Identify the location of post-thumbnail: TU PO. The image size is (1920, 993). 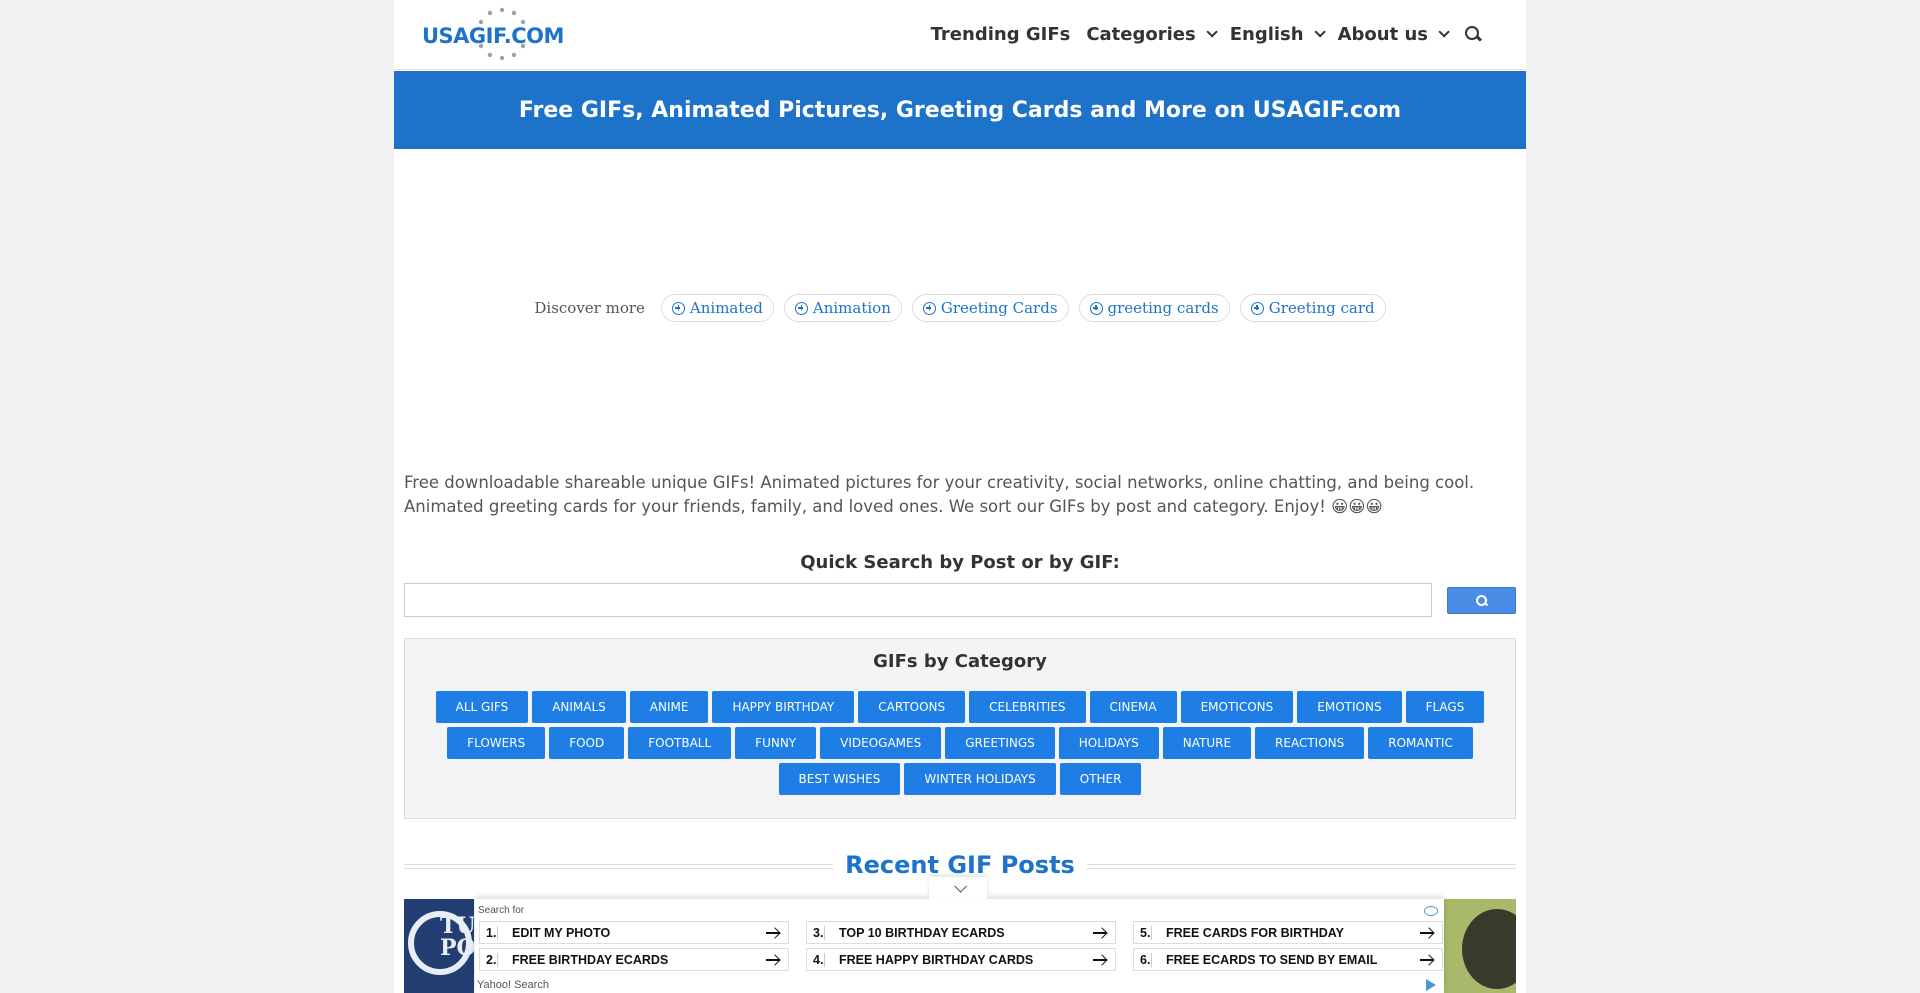
(439, 946).